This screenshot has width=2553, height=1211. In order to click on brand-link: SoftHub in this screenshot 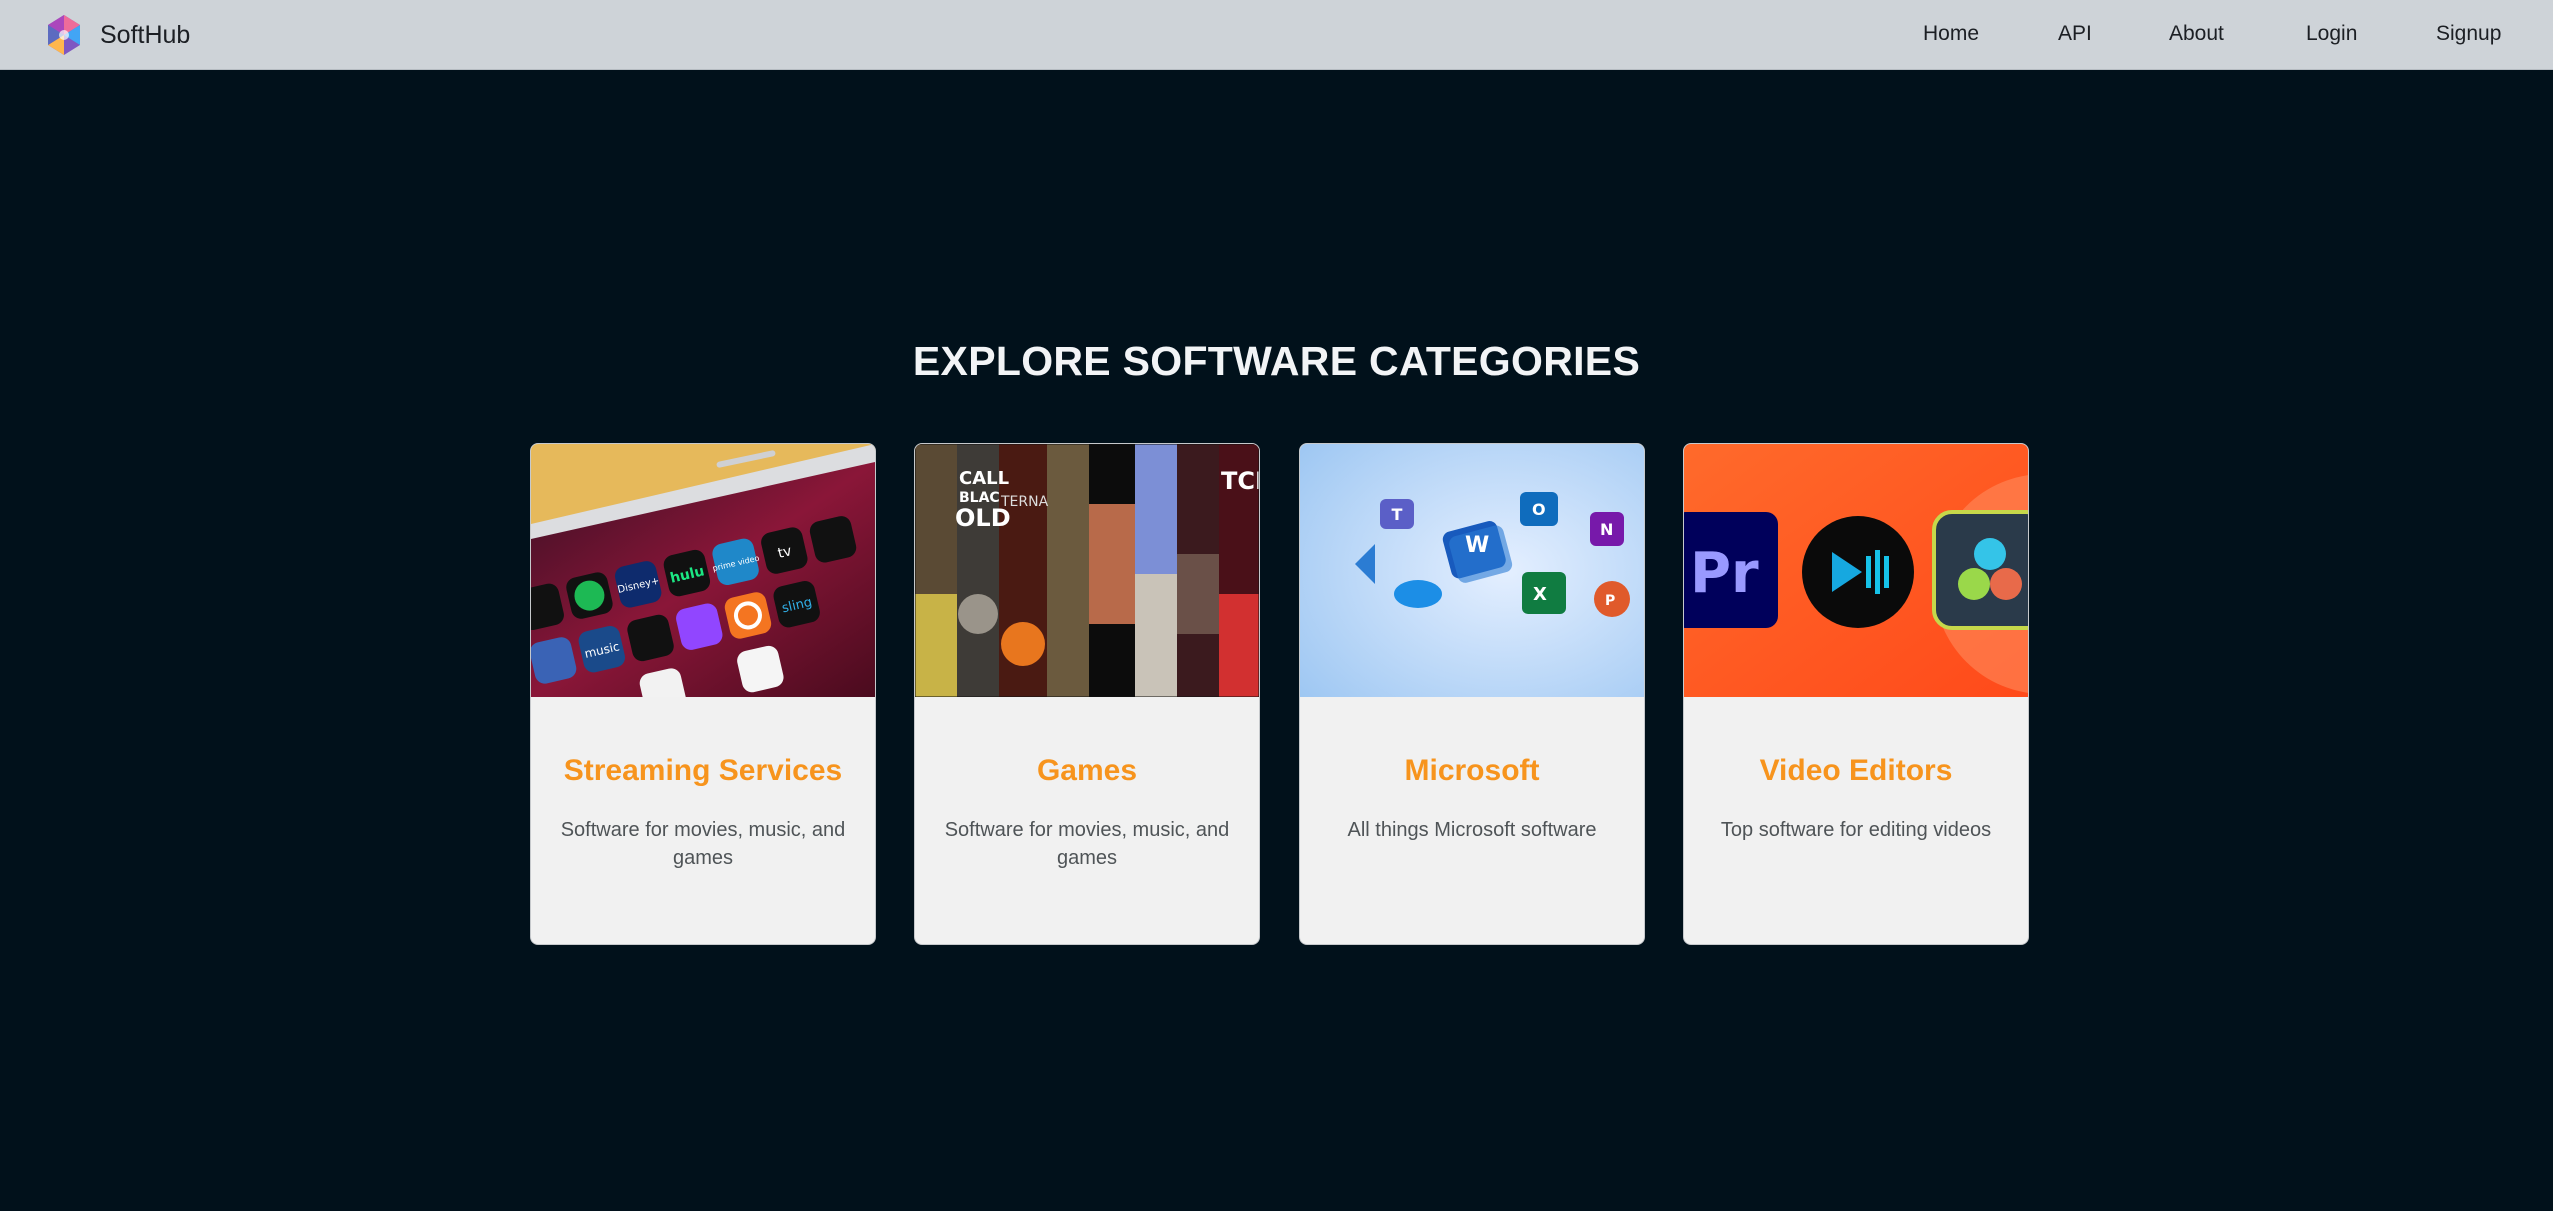, I will do `click(115, 35)`.